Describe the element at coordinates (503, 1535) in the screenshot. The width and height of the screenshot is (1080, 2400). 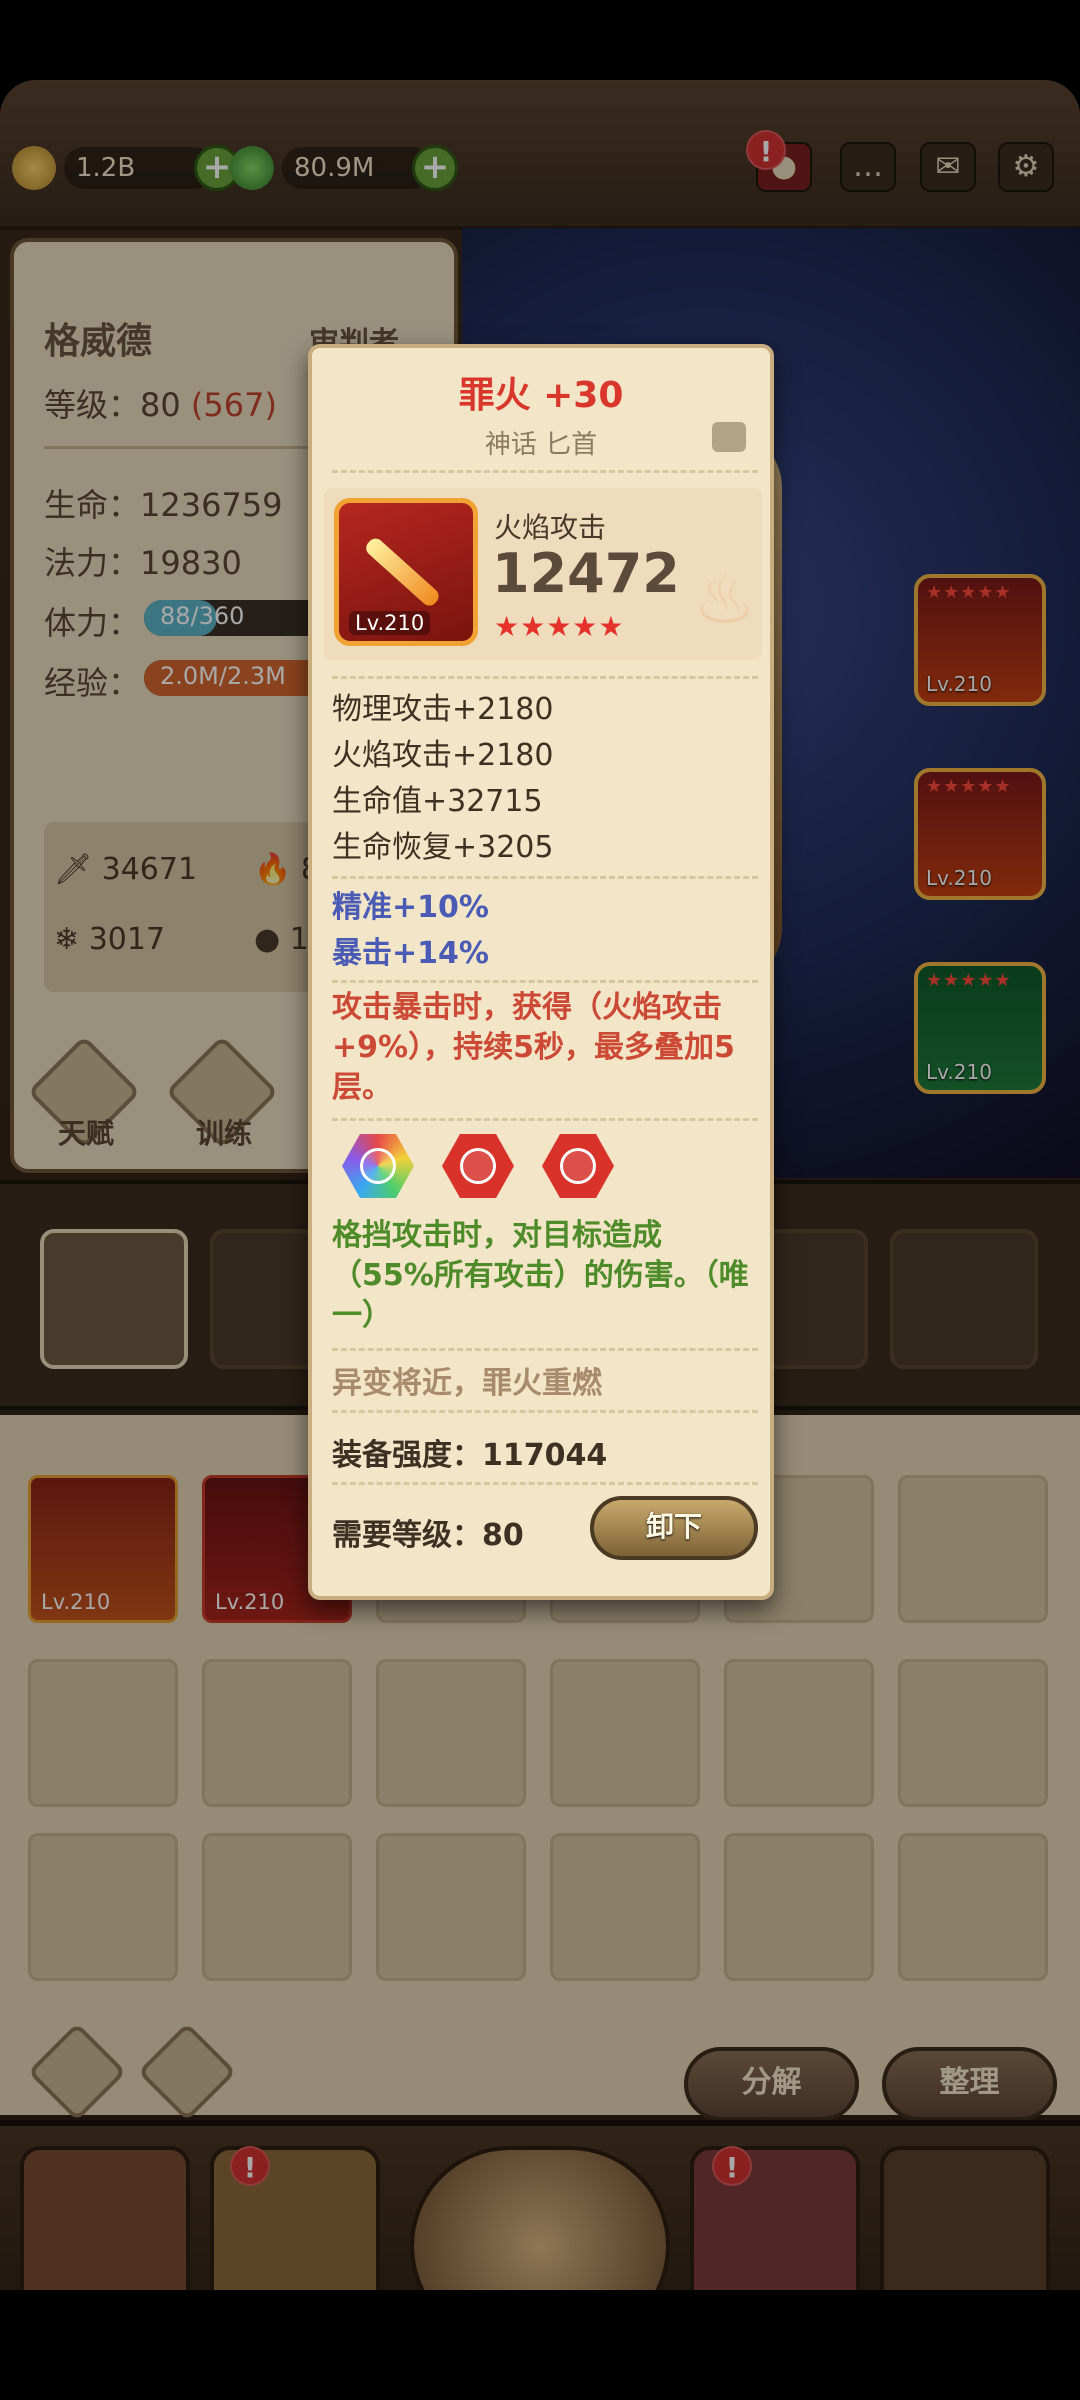
I see `required-level-value: 80` at that location.